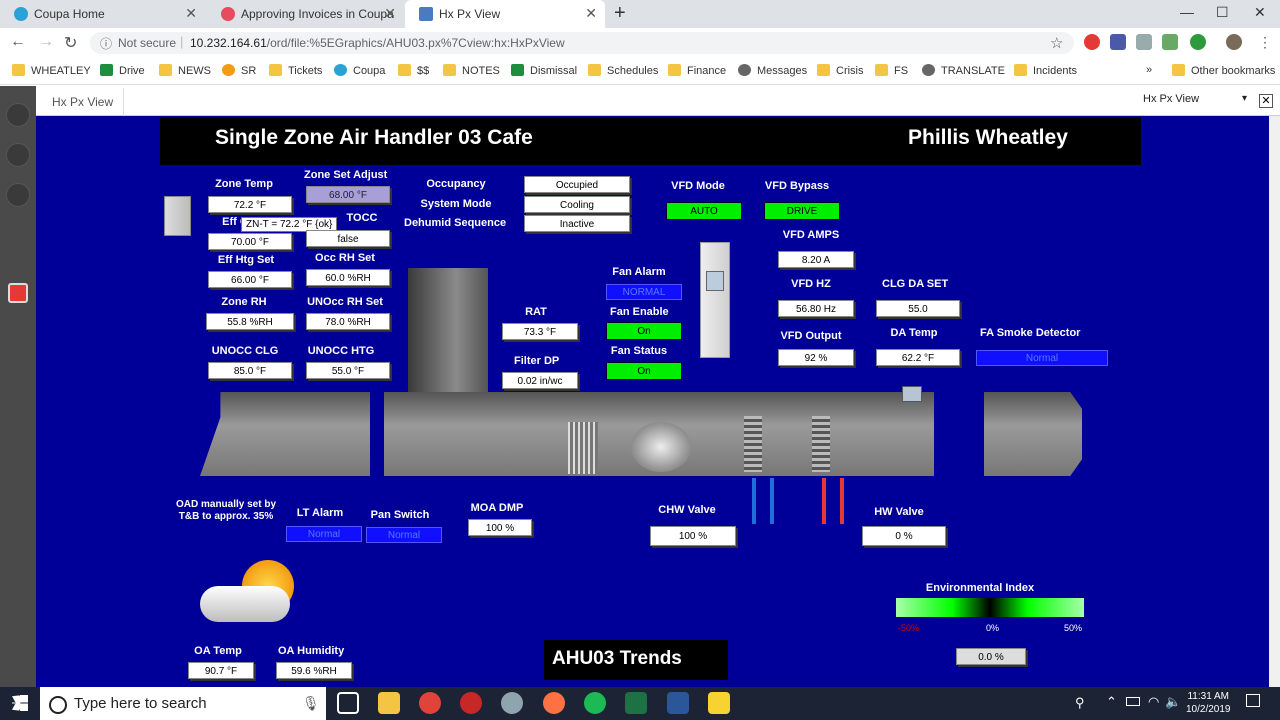  What do you see at coordinates (1153, 702) in the screenshot?
I see `wifi-icon: ◠` at bounding box center [1153, 702].